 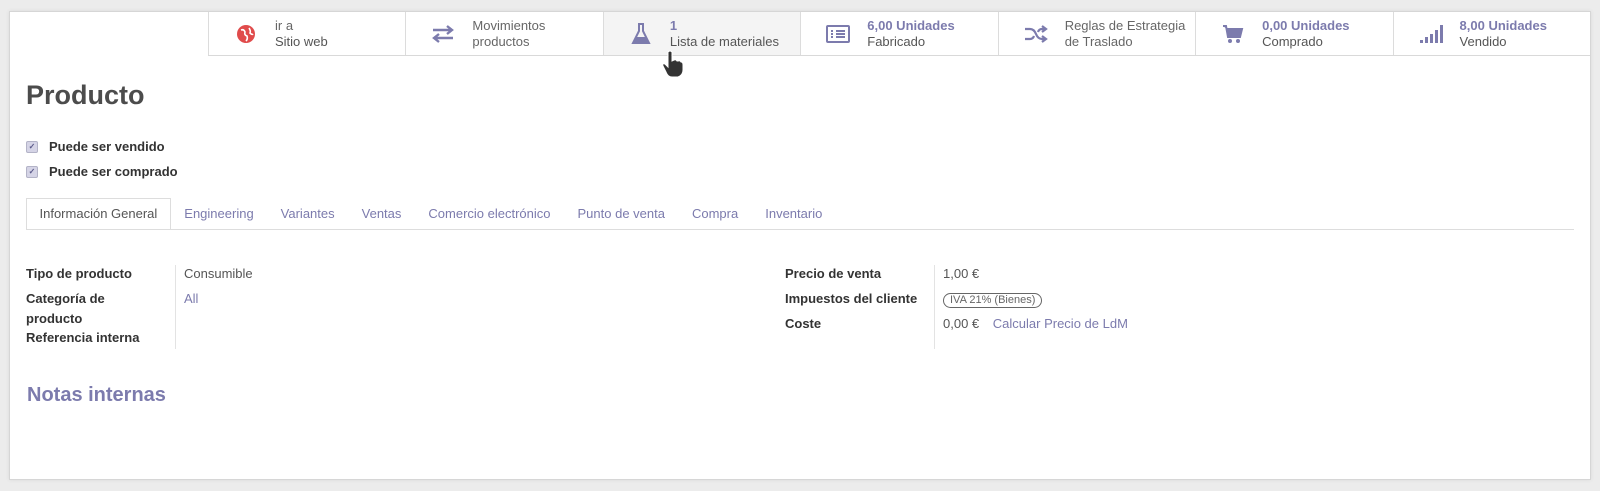 What do you see at coordinates (83, 337) in the screenshot?
I see `internal-ref-label: Referencia interna` at bounding box center [83, 337].